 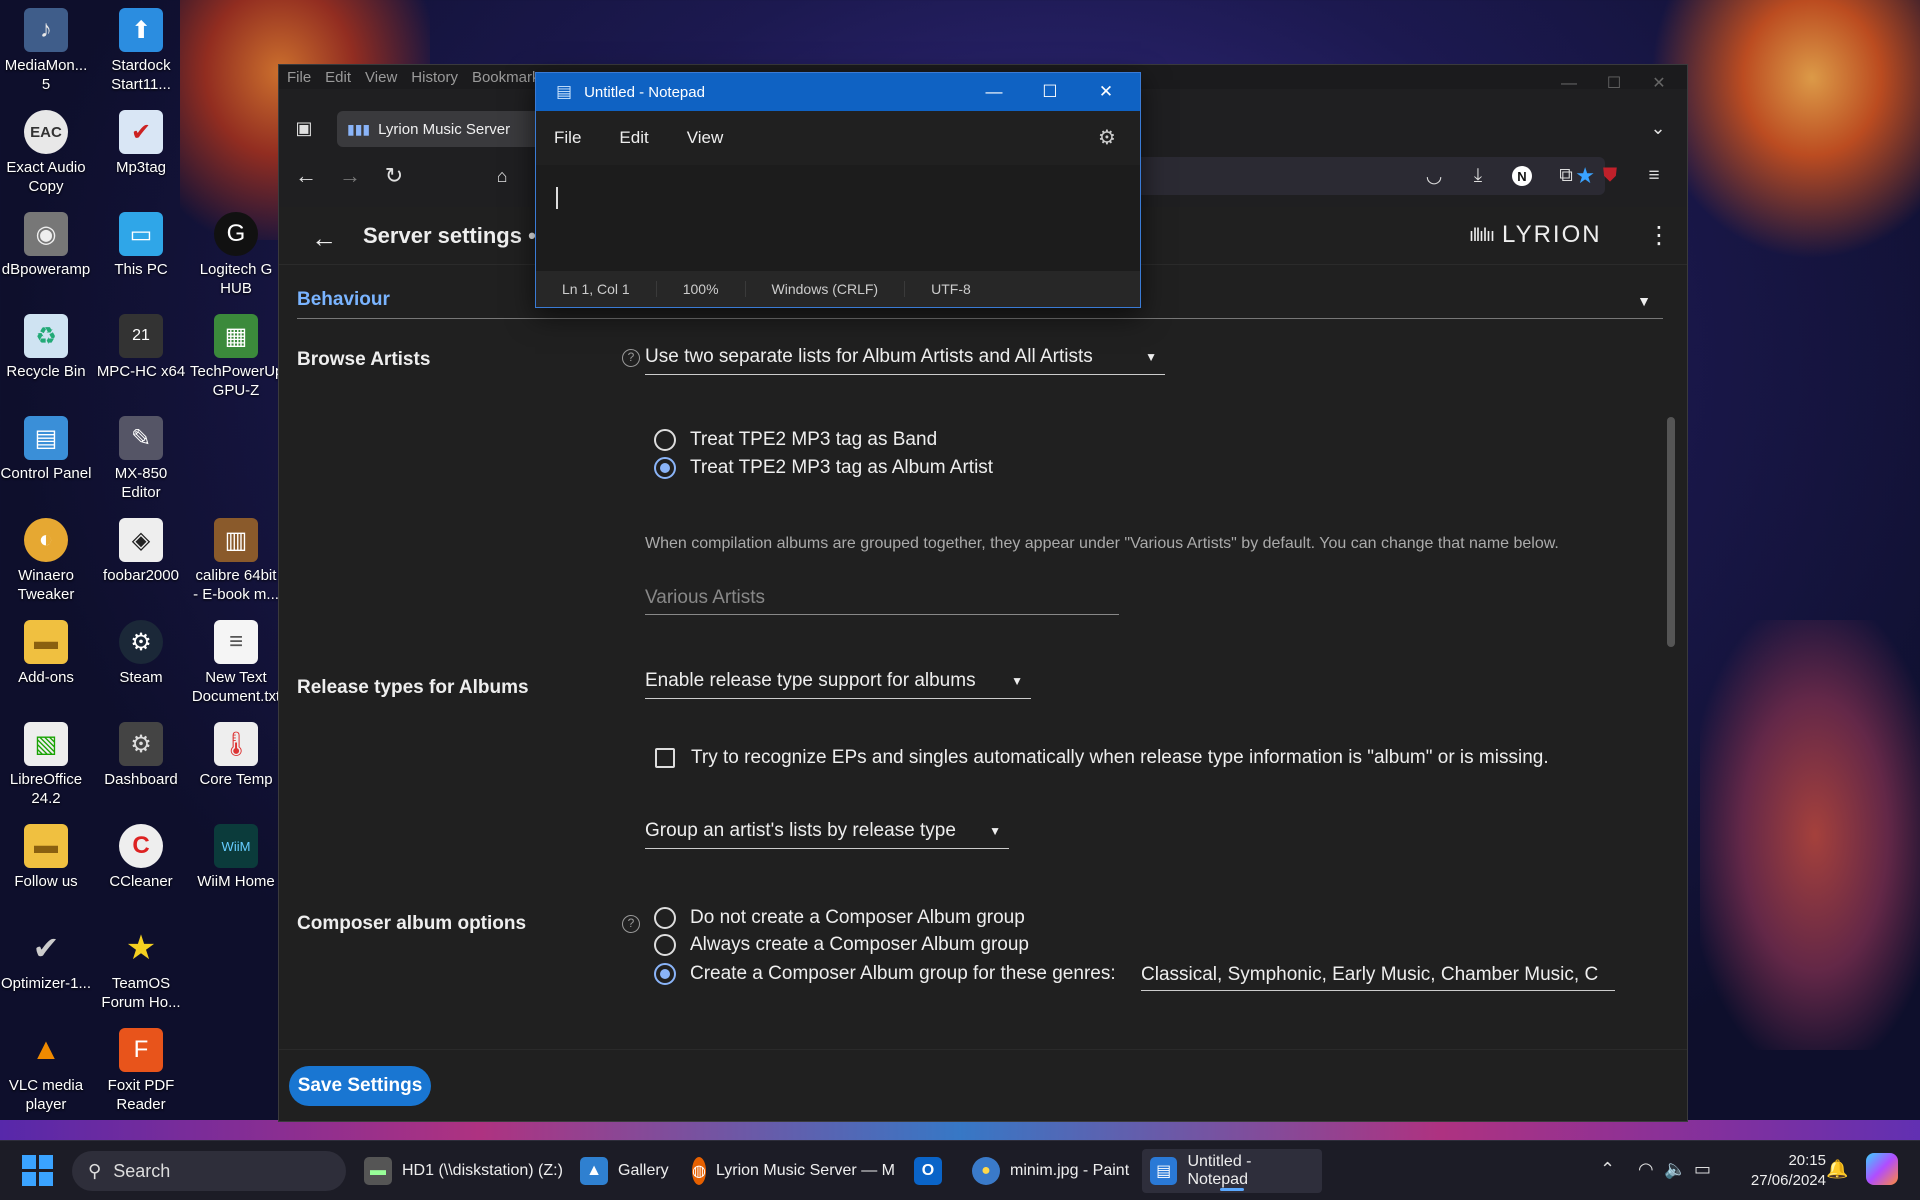 What do you see at coordinates (304, 128) in the screenshot?
I see `tab-overview-icon: ▣` at bounding box center [304, 128].